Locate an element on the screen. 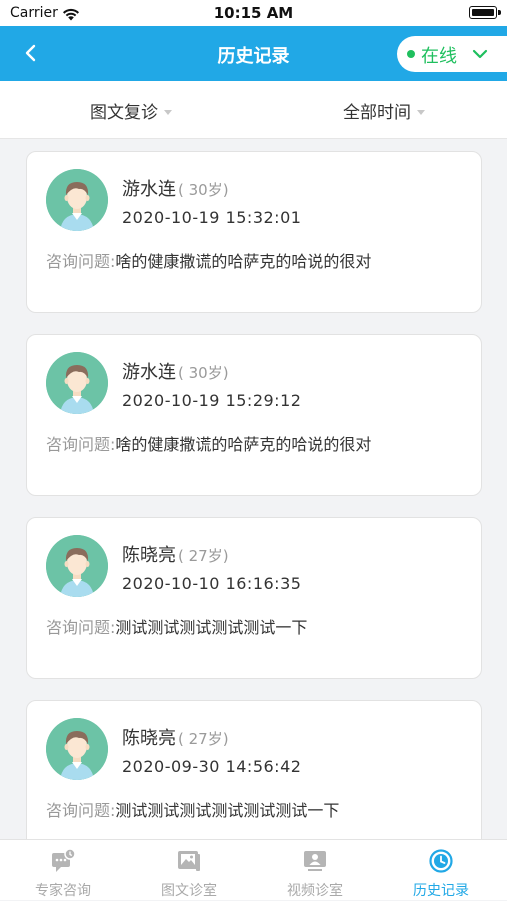 The width and height of the screenshot is (507, 901). online-status-dropdown: 在线 is located at coordinates (452, 54).